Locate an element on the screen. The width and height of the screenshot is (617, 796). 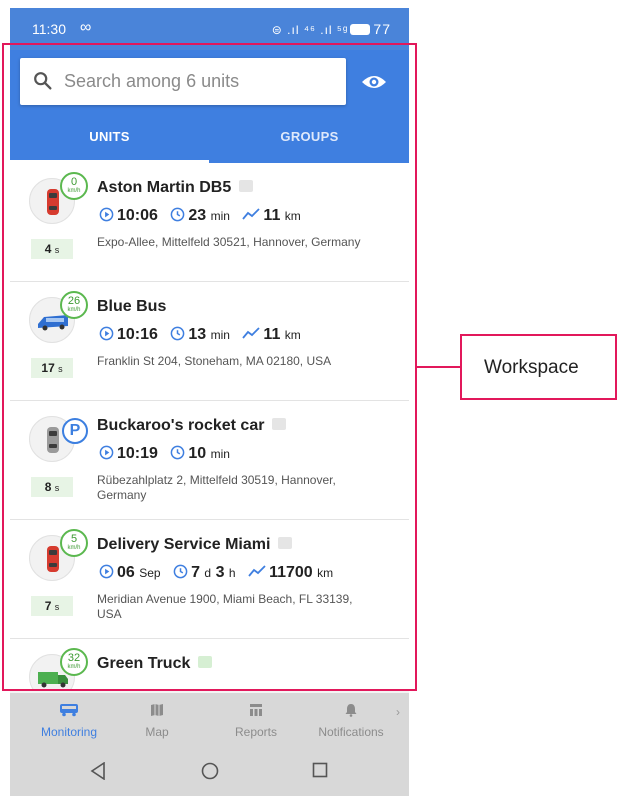
nav-label: Reports is located at coordinates (256, 732).